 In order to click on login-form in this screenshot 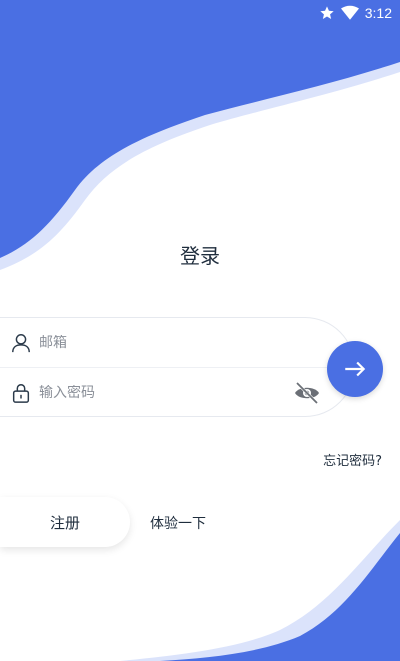, I will do `click(177, 367)`.